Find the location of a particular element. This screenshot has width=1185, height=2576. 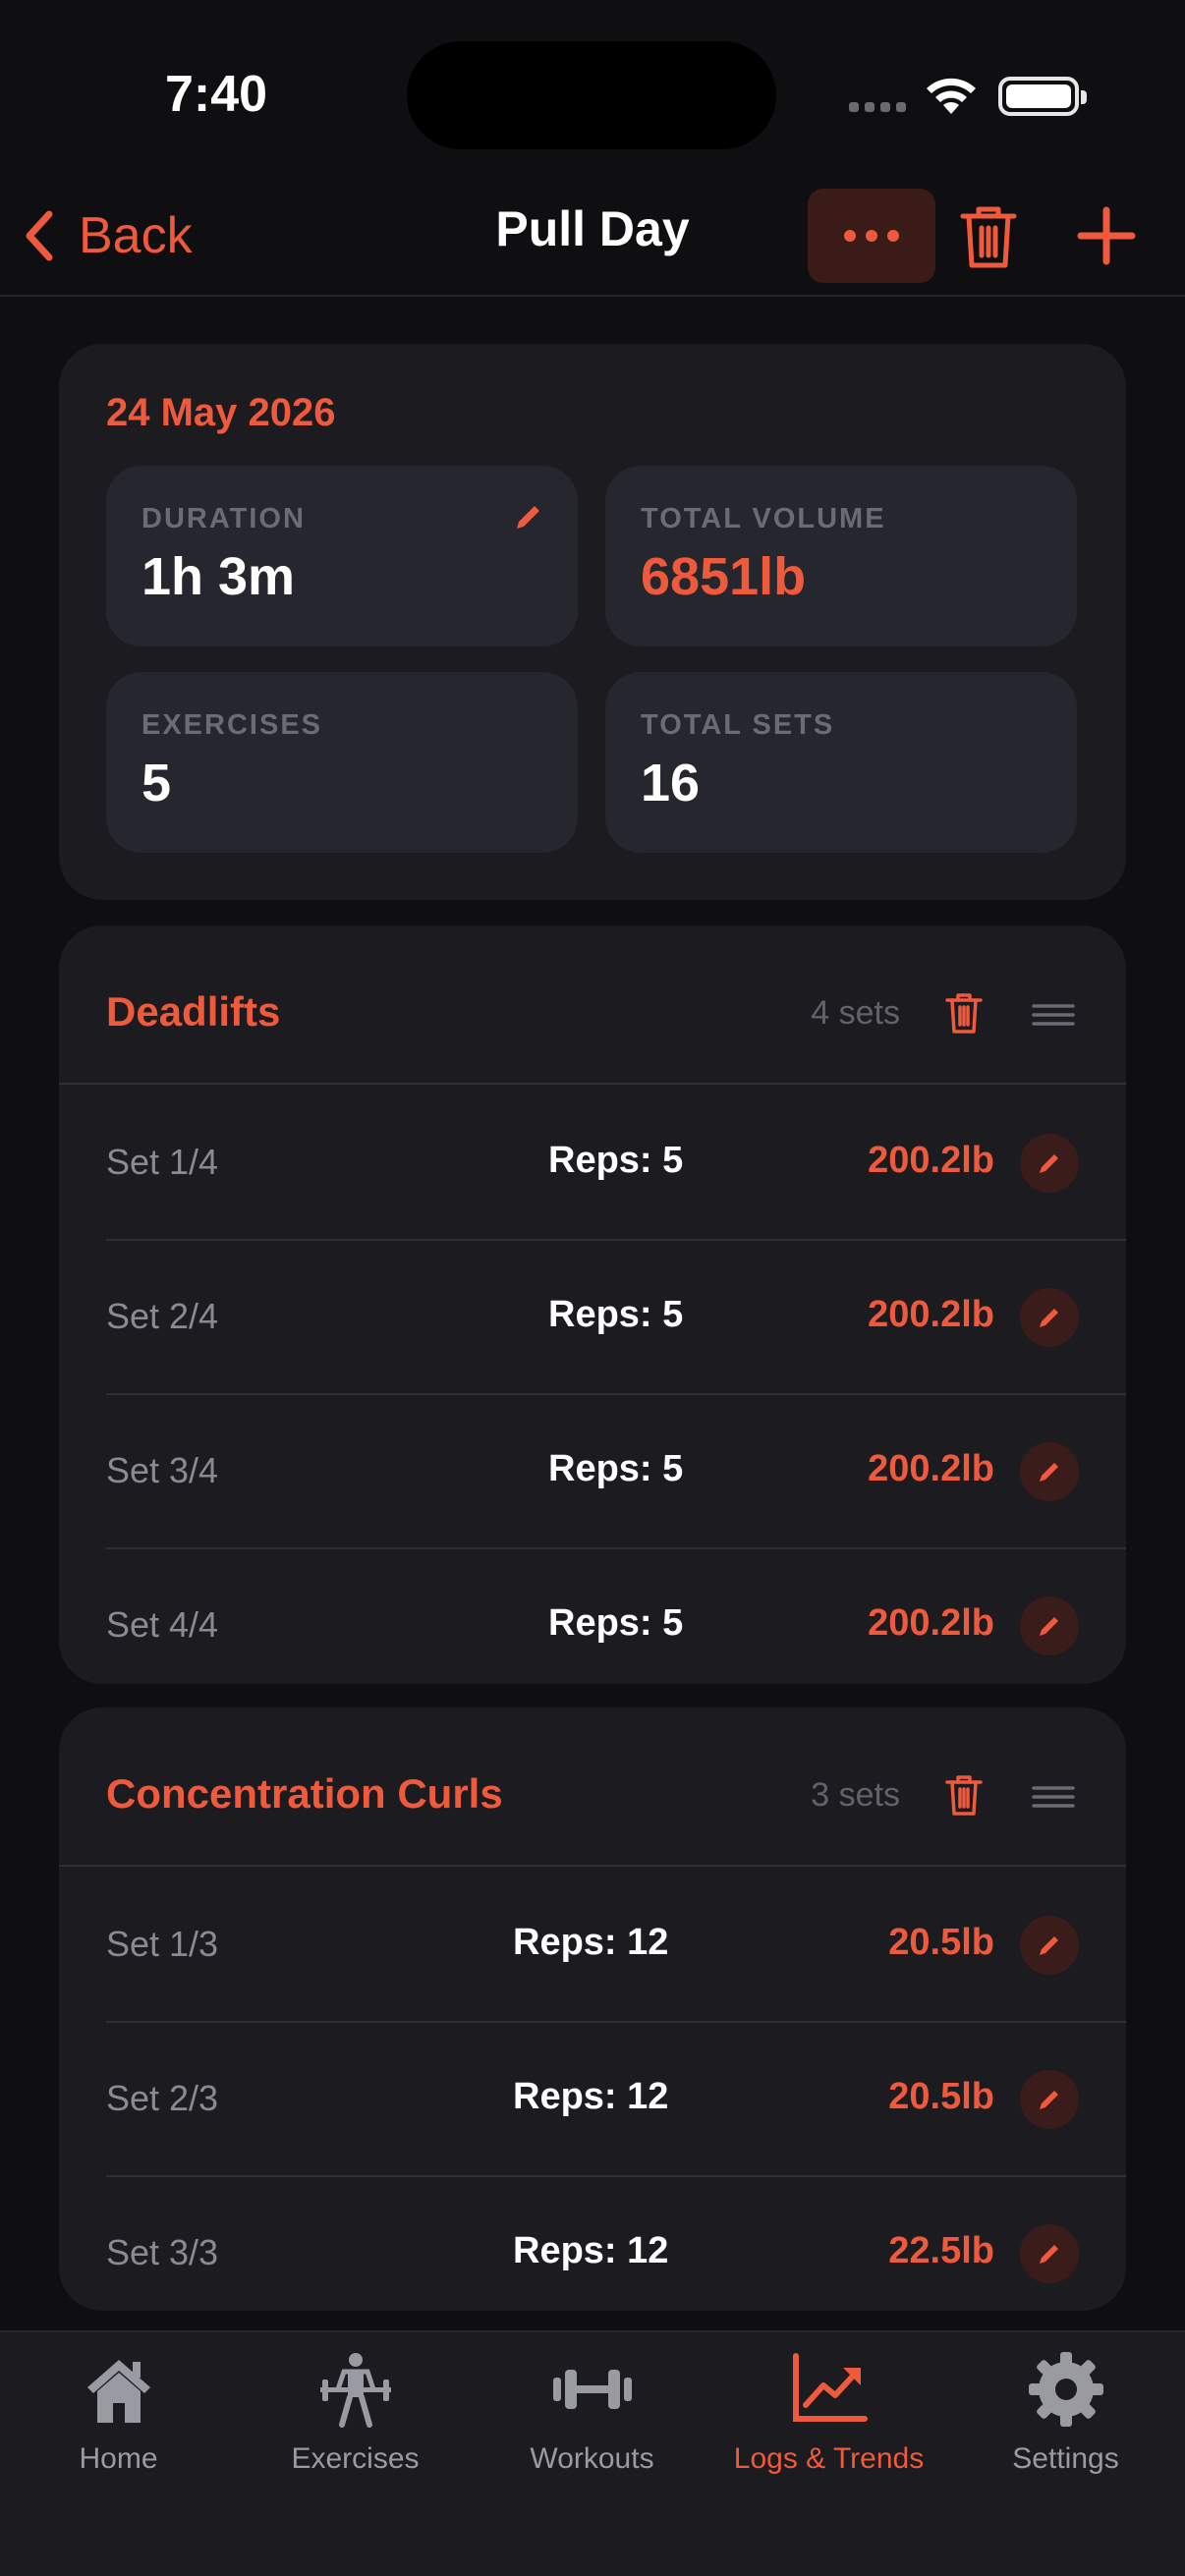

exercise-set-count: 3 sets is located at coordinates (856, 1795).